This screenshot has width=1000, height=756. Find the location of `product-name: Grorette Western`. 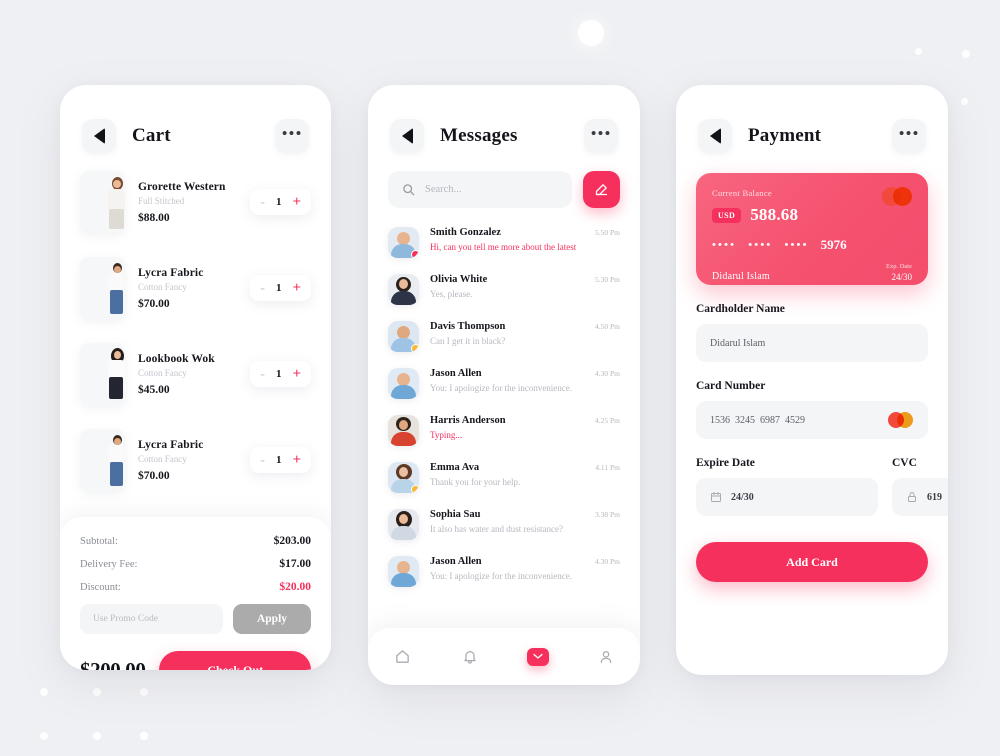

product-name: Grorette Western is located at coordinates (182, 186).